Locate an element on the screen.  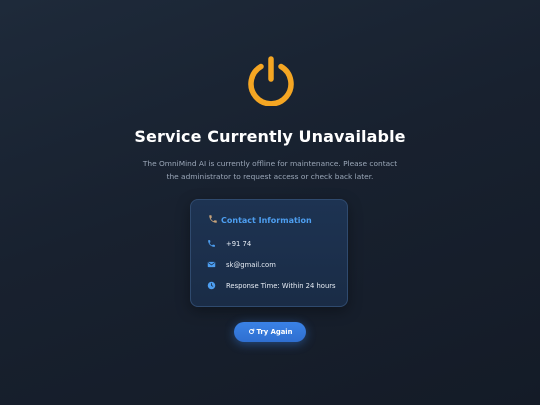
page-title: Service Currently Unavailable is located at coordinates (270, 136).